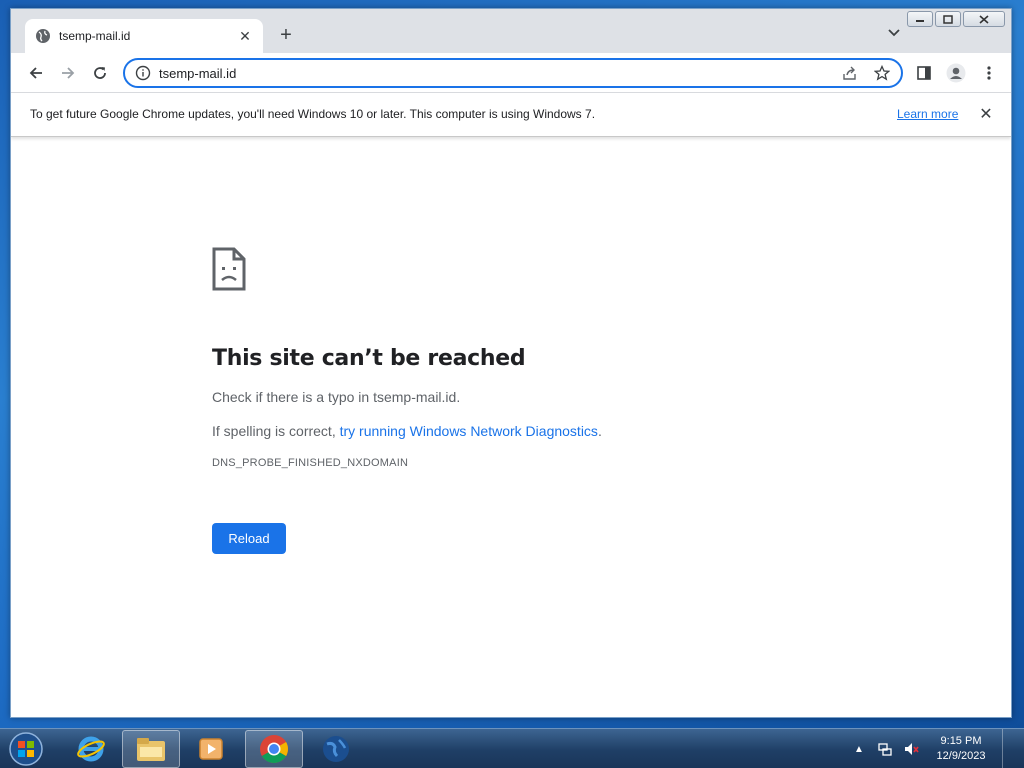 Image resolution: width=1024 pixels, height=768 pixels. What do you see at coordinates (95, 36) in the screenshot?
I see `tab-title: tsemp-mail.id` at bounding box center [95, 36].